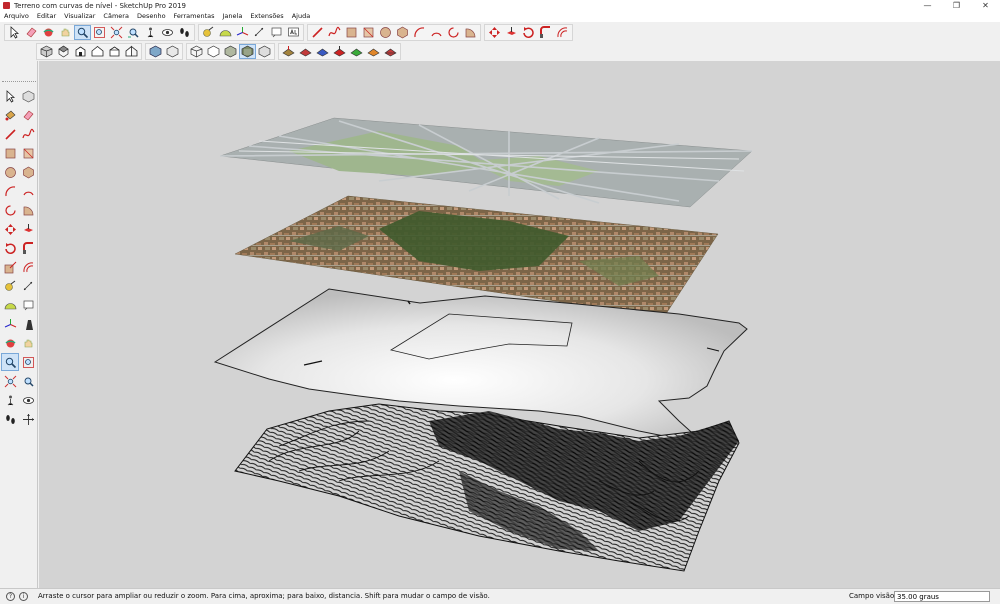  Describe the element at coordinates (46, 16) in the screenshot. I see `menu-editar: Editar` at that location.